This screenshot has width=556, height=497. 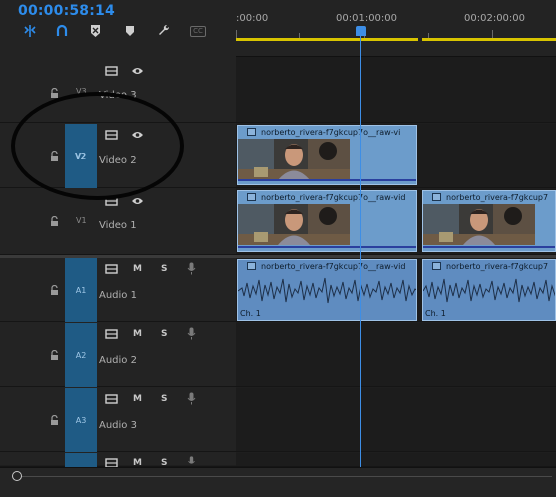 What do you see at coordinates (396, 28) in the screenshot?
I see `time-ruler` at bounding box center [396, 28].